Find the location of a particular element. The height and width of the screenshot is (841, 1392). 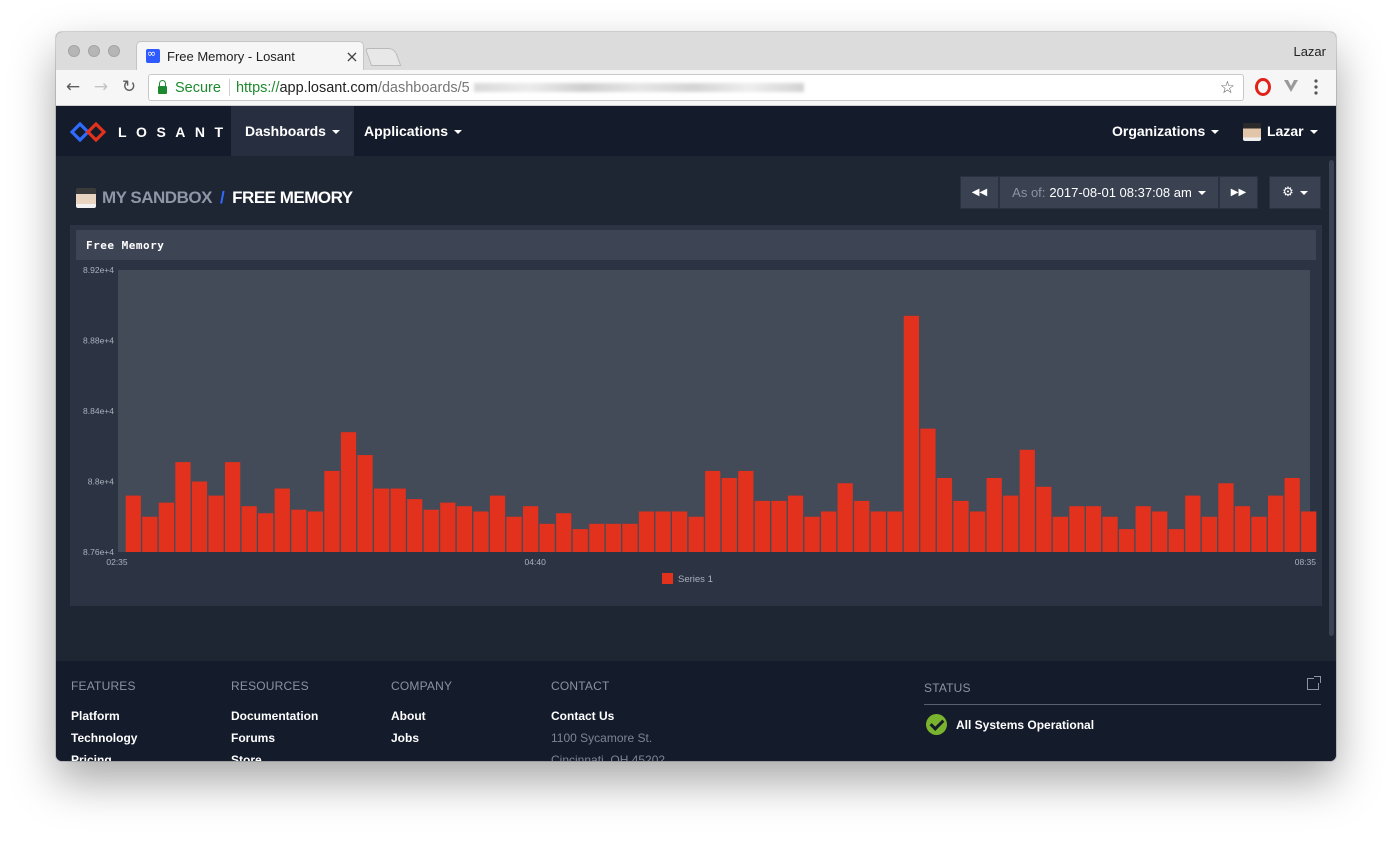

address-line: 1100 Sycamore St. is located at coordinates (602, 738).